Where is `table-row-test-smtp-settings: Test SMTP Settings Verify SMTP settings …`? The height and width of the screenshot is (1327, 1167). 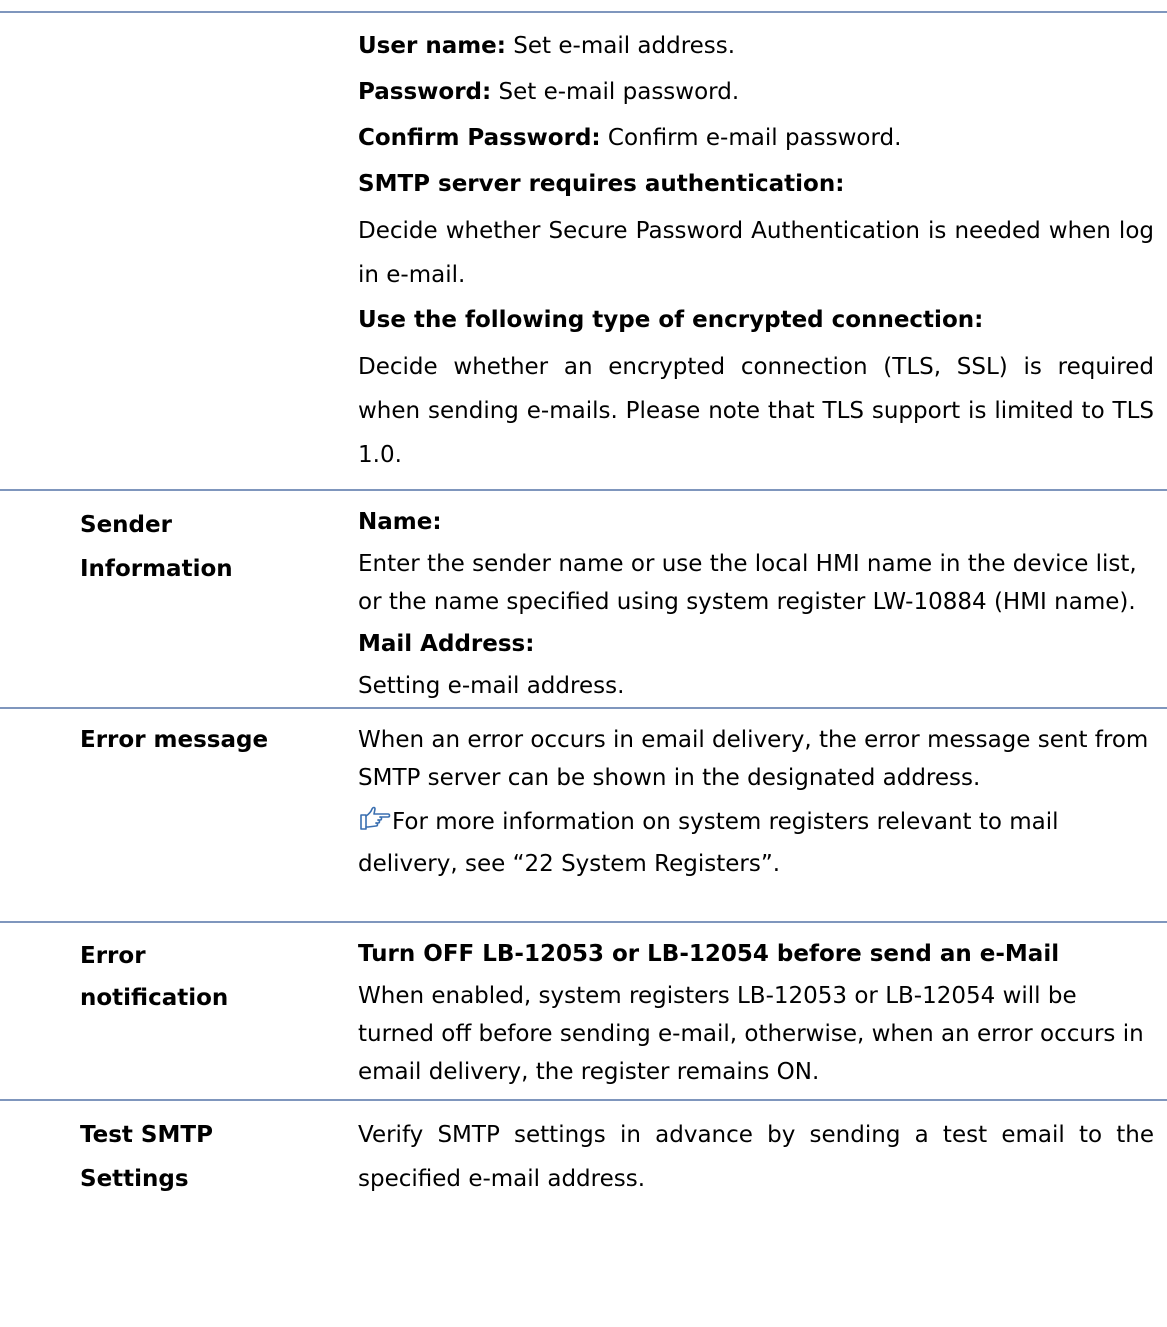 table-row-test-smtp-settings: Test SMTP Settings Verify SMTP settings … is located at coordinates (583, 1171).